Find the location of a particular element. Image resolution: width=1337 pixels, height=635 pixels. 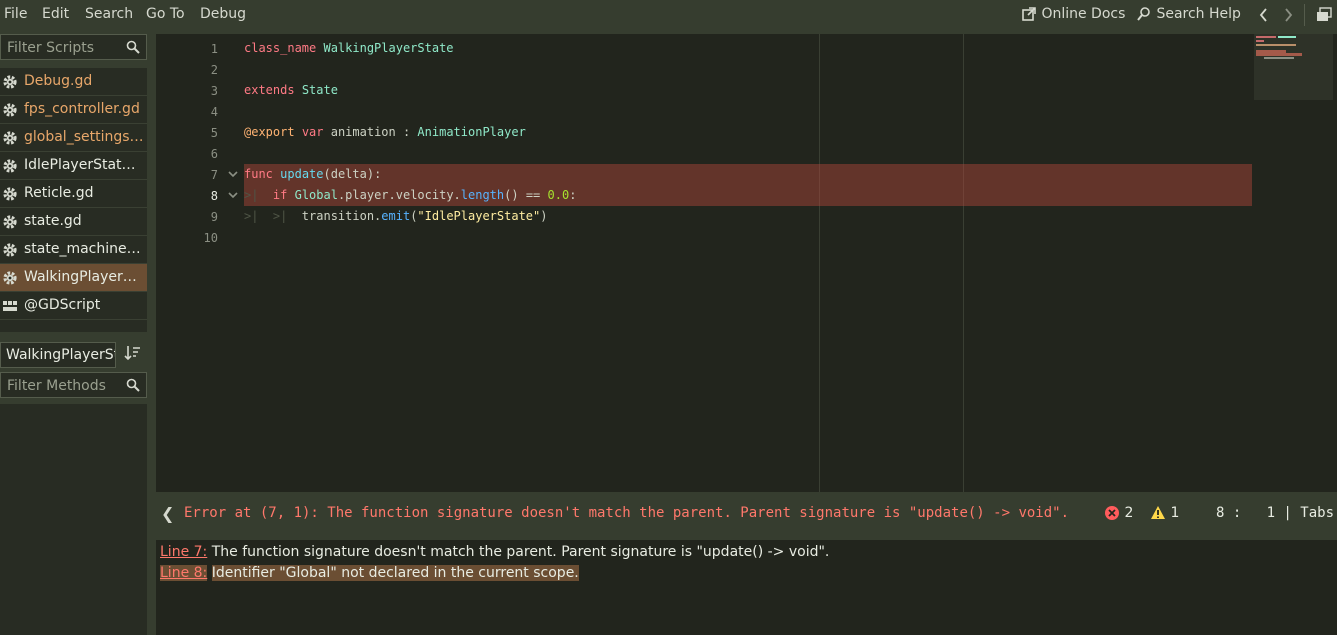

line-number: 9 is located at coordinates (214, 217).